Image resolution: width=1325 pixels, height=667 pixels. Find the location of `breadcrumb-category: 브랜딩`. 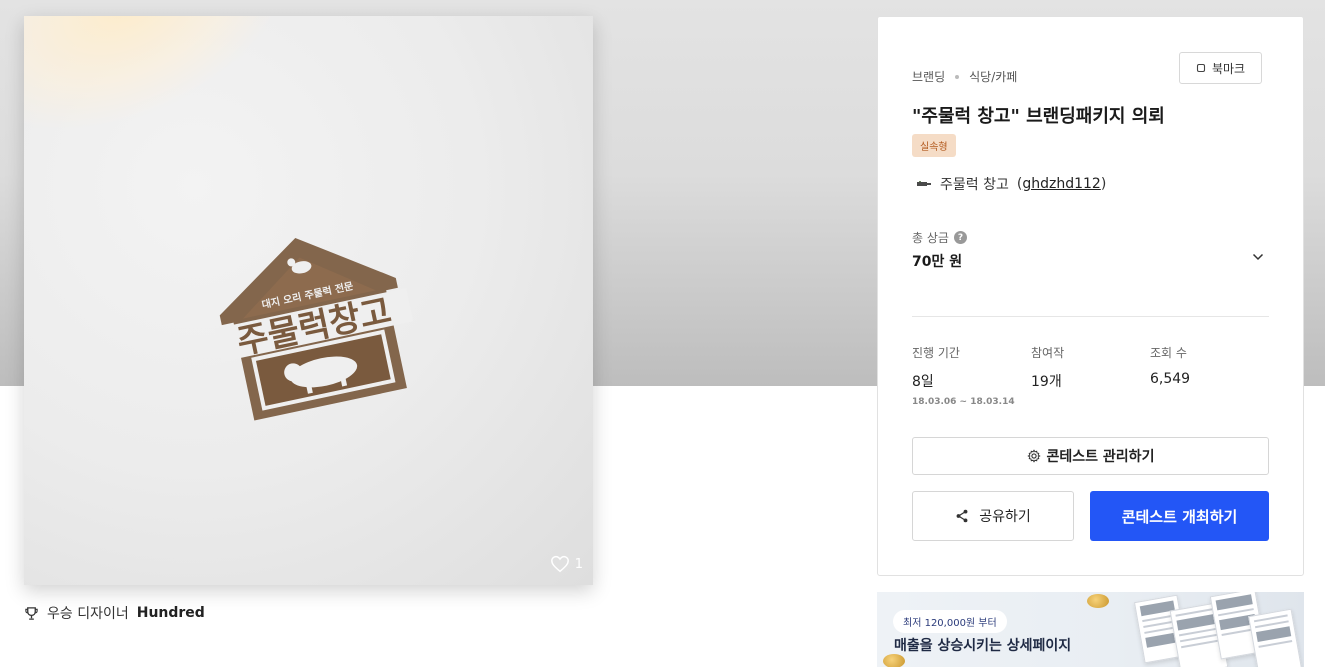

breadcrumb-category: 브랜딩 is located at coordinates (928, 76).